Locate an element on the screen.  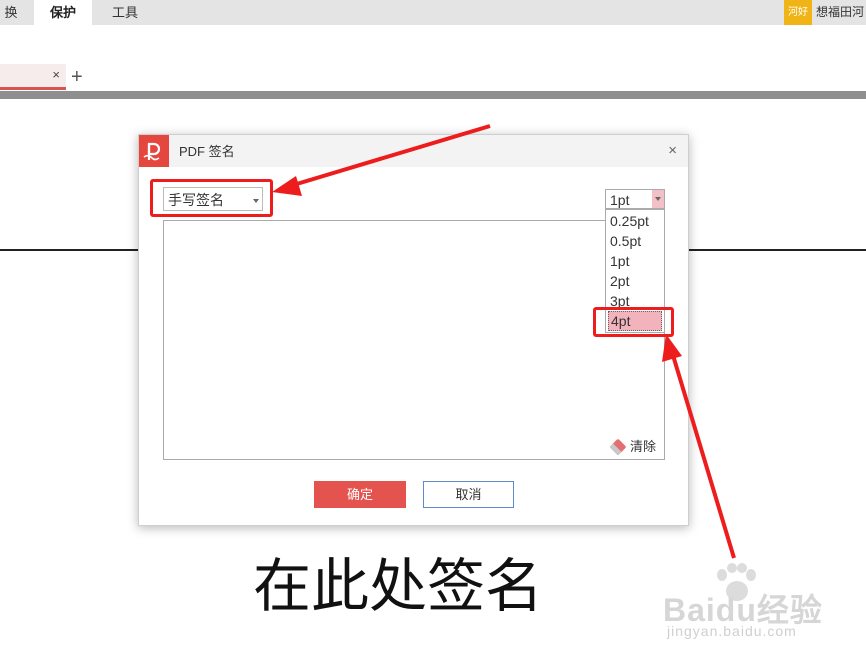
watermark-url: jingyan.baidu.com is located at coordinates (732, 631).